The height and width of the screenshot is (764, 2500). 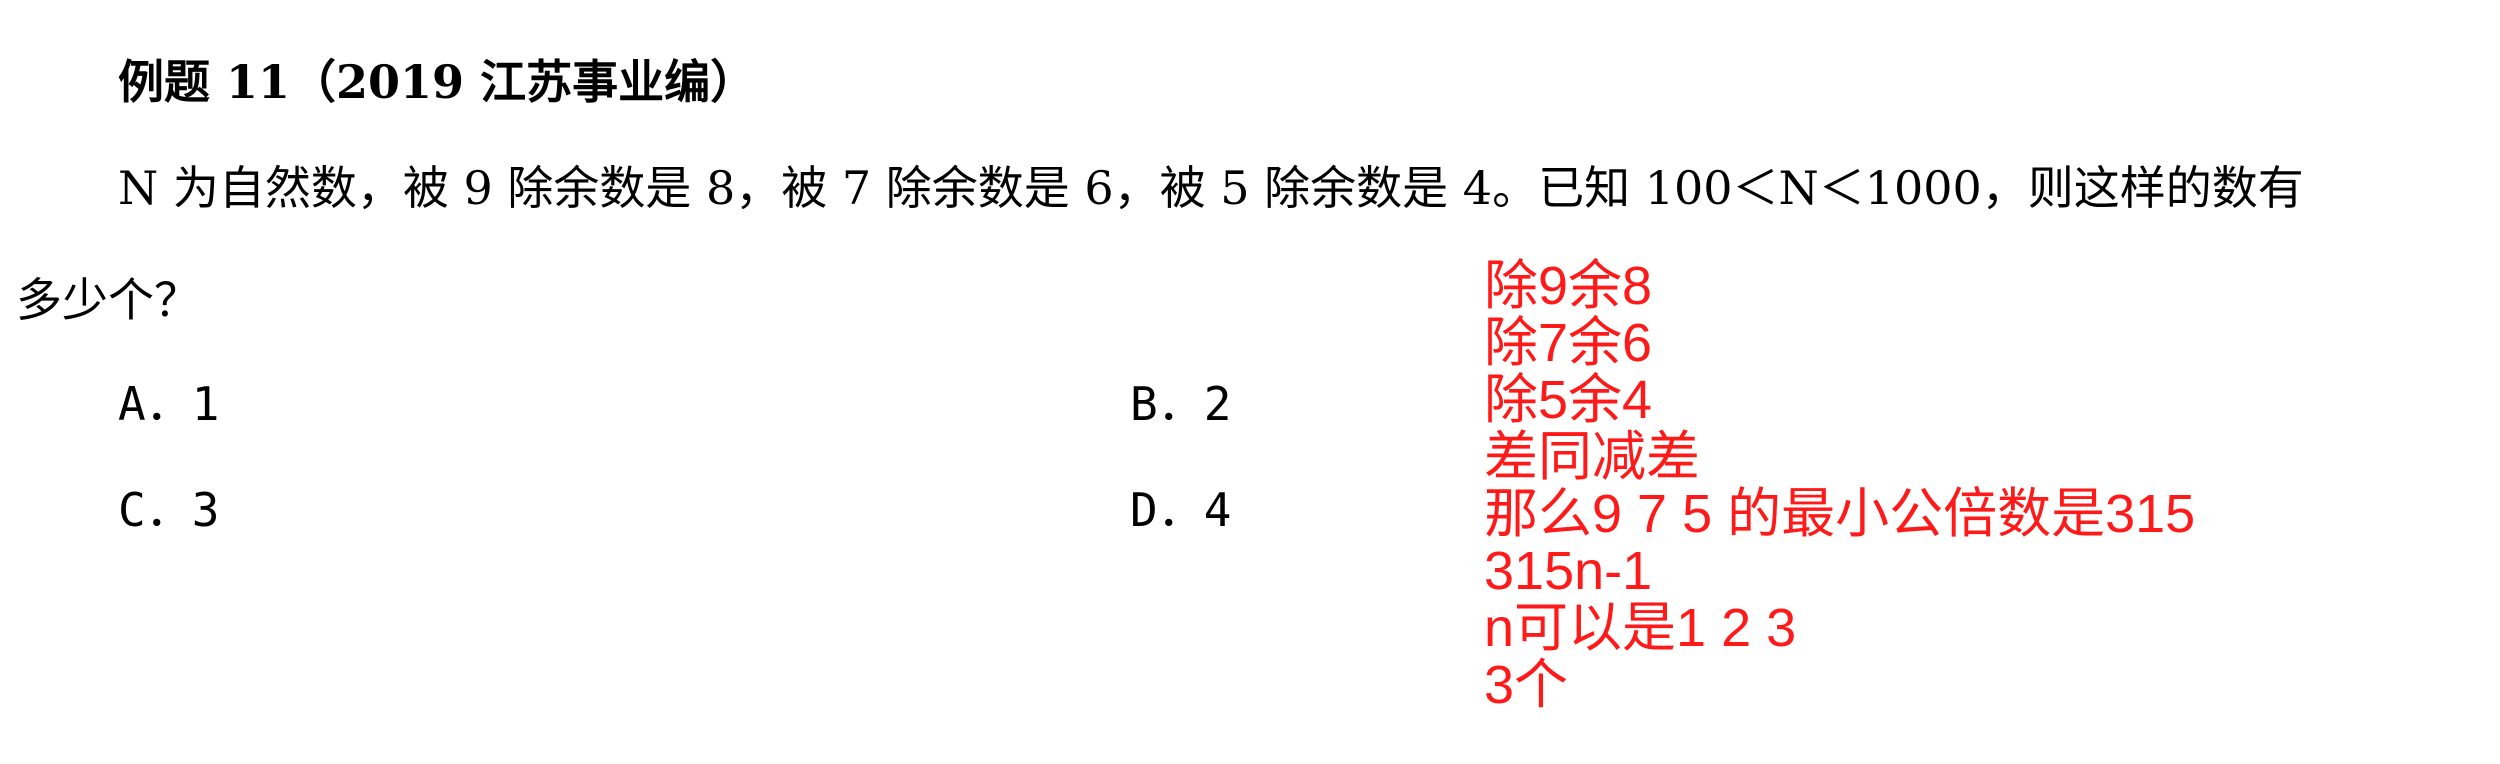 What do you see at coordinates (168, 404) in the screenshot?
I see `option-a: A．1` at bounding box center [168, 404].